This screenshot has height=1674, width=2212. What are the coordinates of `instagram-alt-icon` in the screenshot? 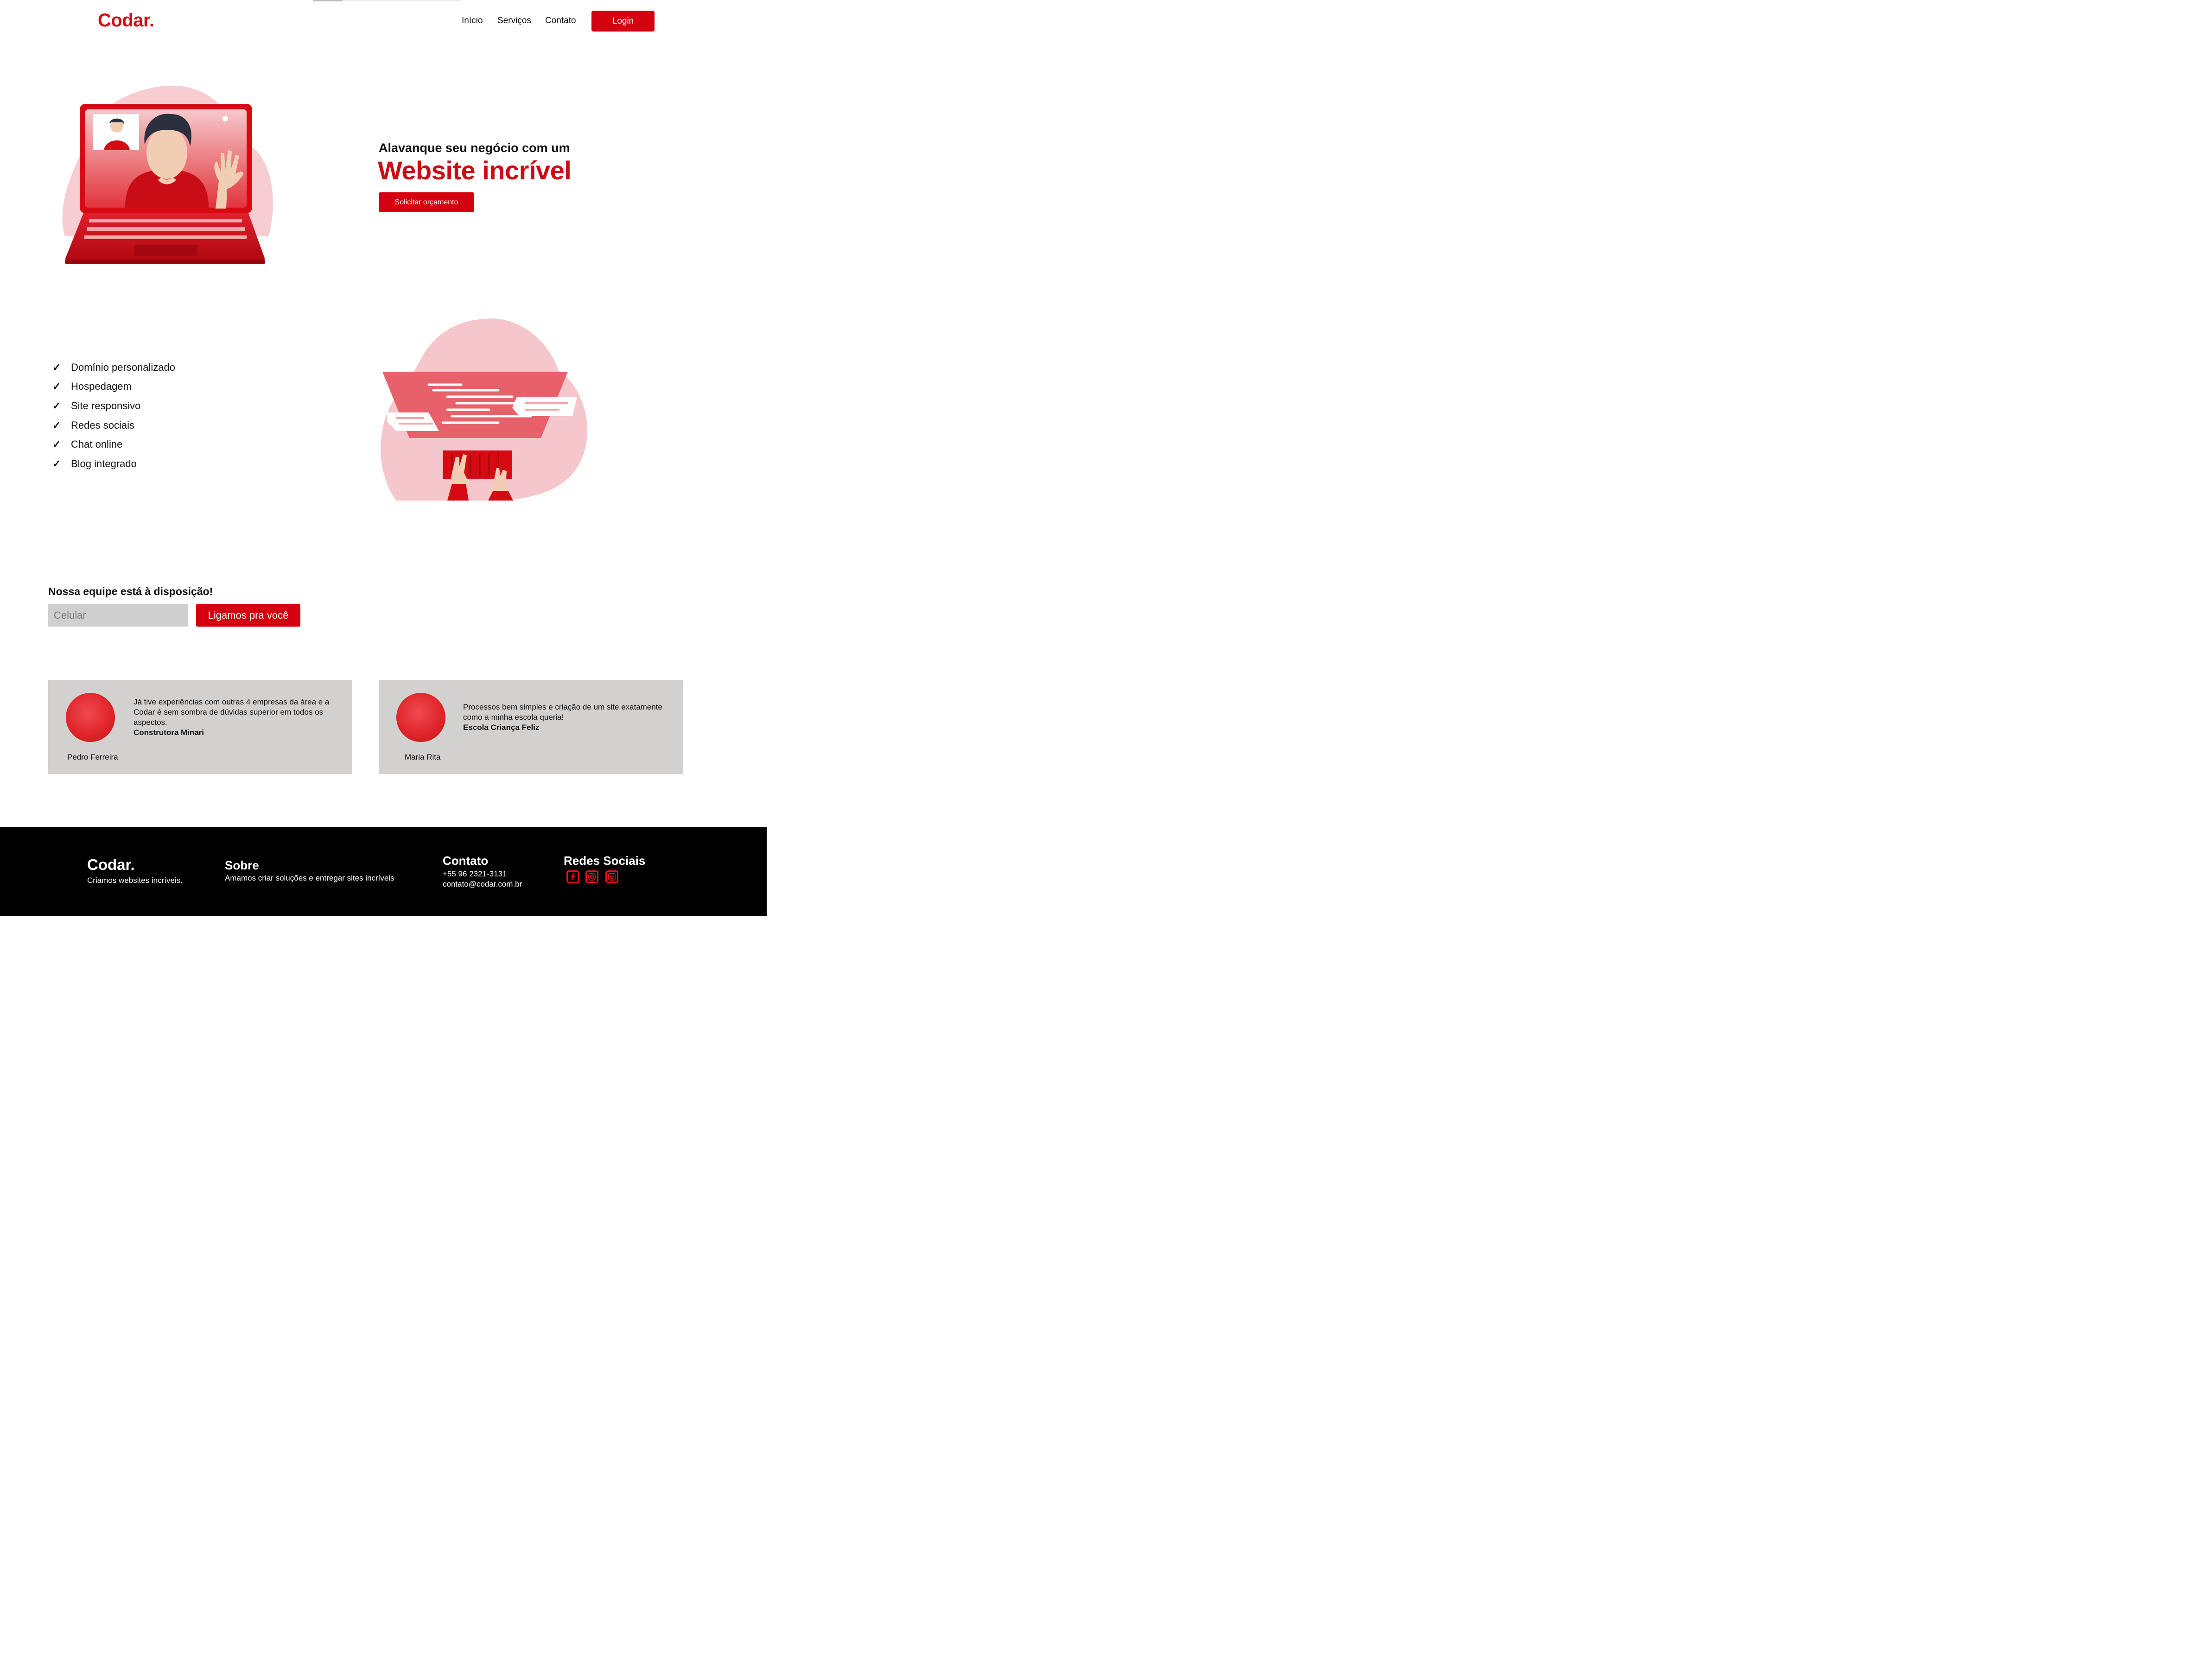 It's located at (611, 876).